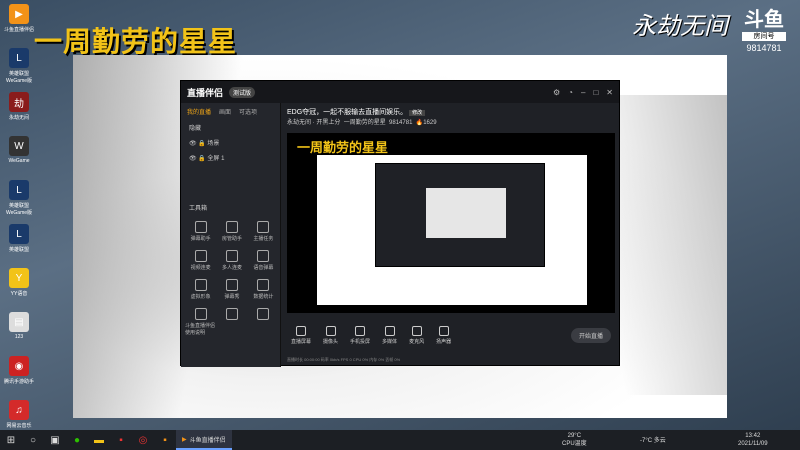  What do you see at coordinates (764, 31) in the screenshot?
I see `room-box: 斗鱼 房间号 9814781` at bounding box center [764, 31].